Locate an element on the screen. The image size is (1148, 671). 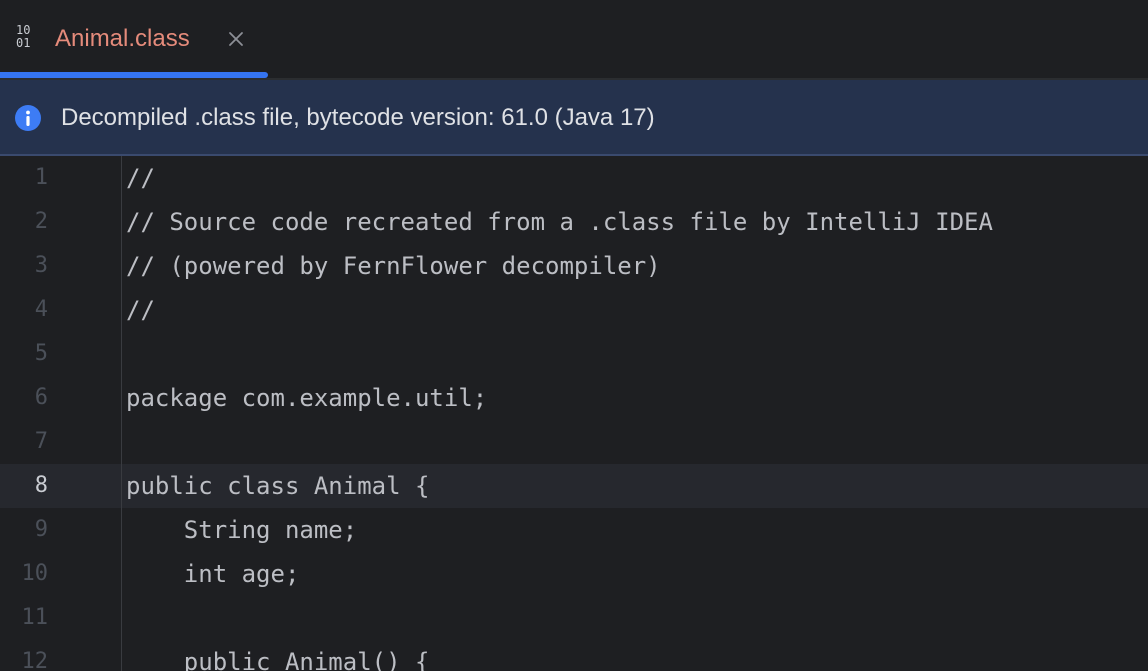
code-line: 10 int age; is located at coordinates (574, 574).